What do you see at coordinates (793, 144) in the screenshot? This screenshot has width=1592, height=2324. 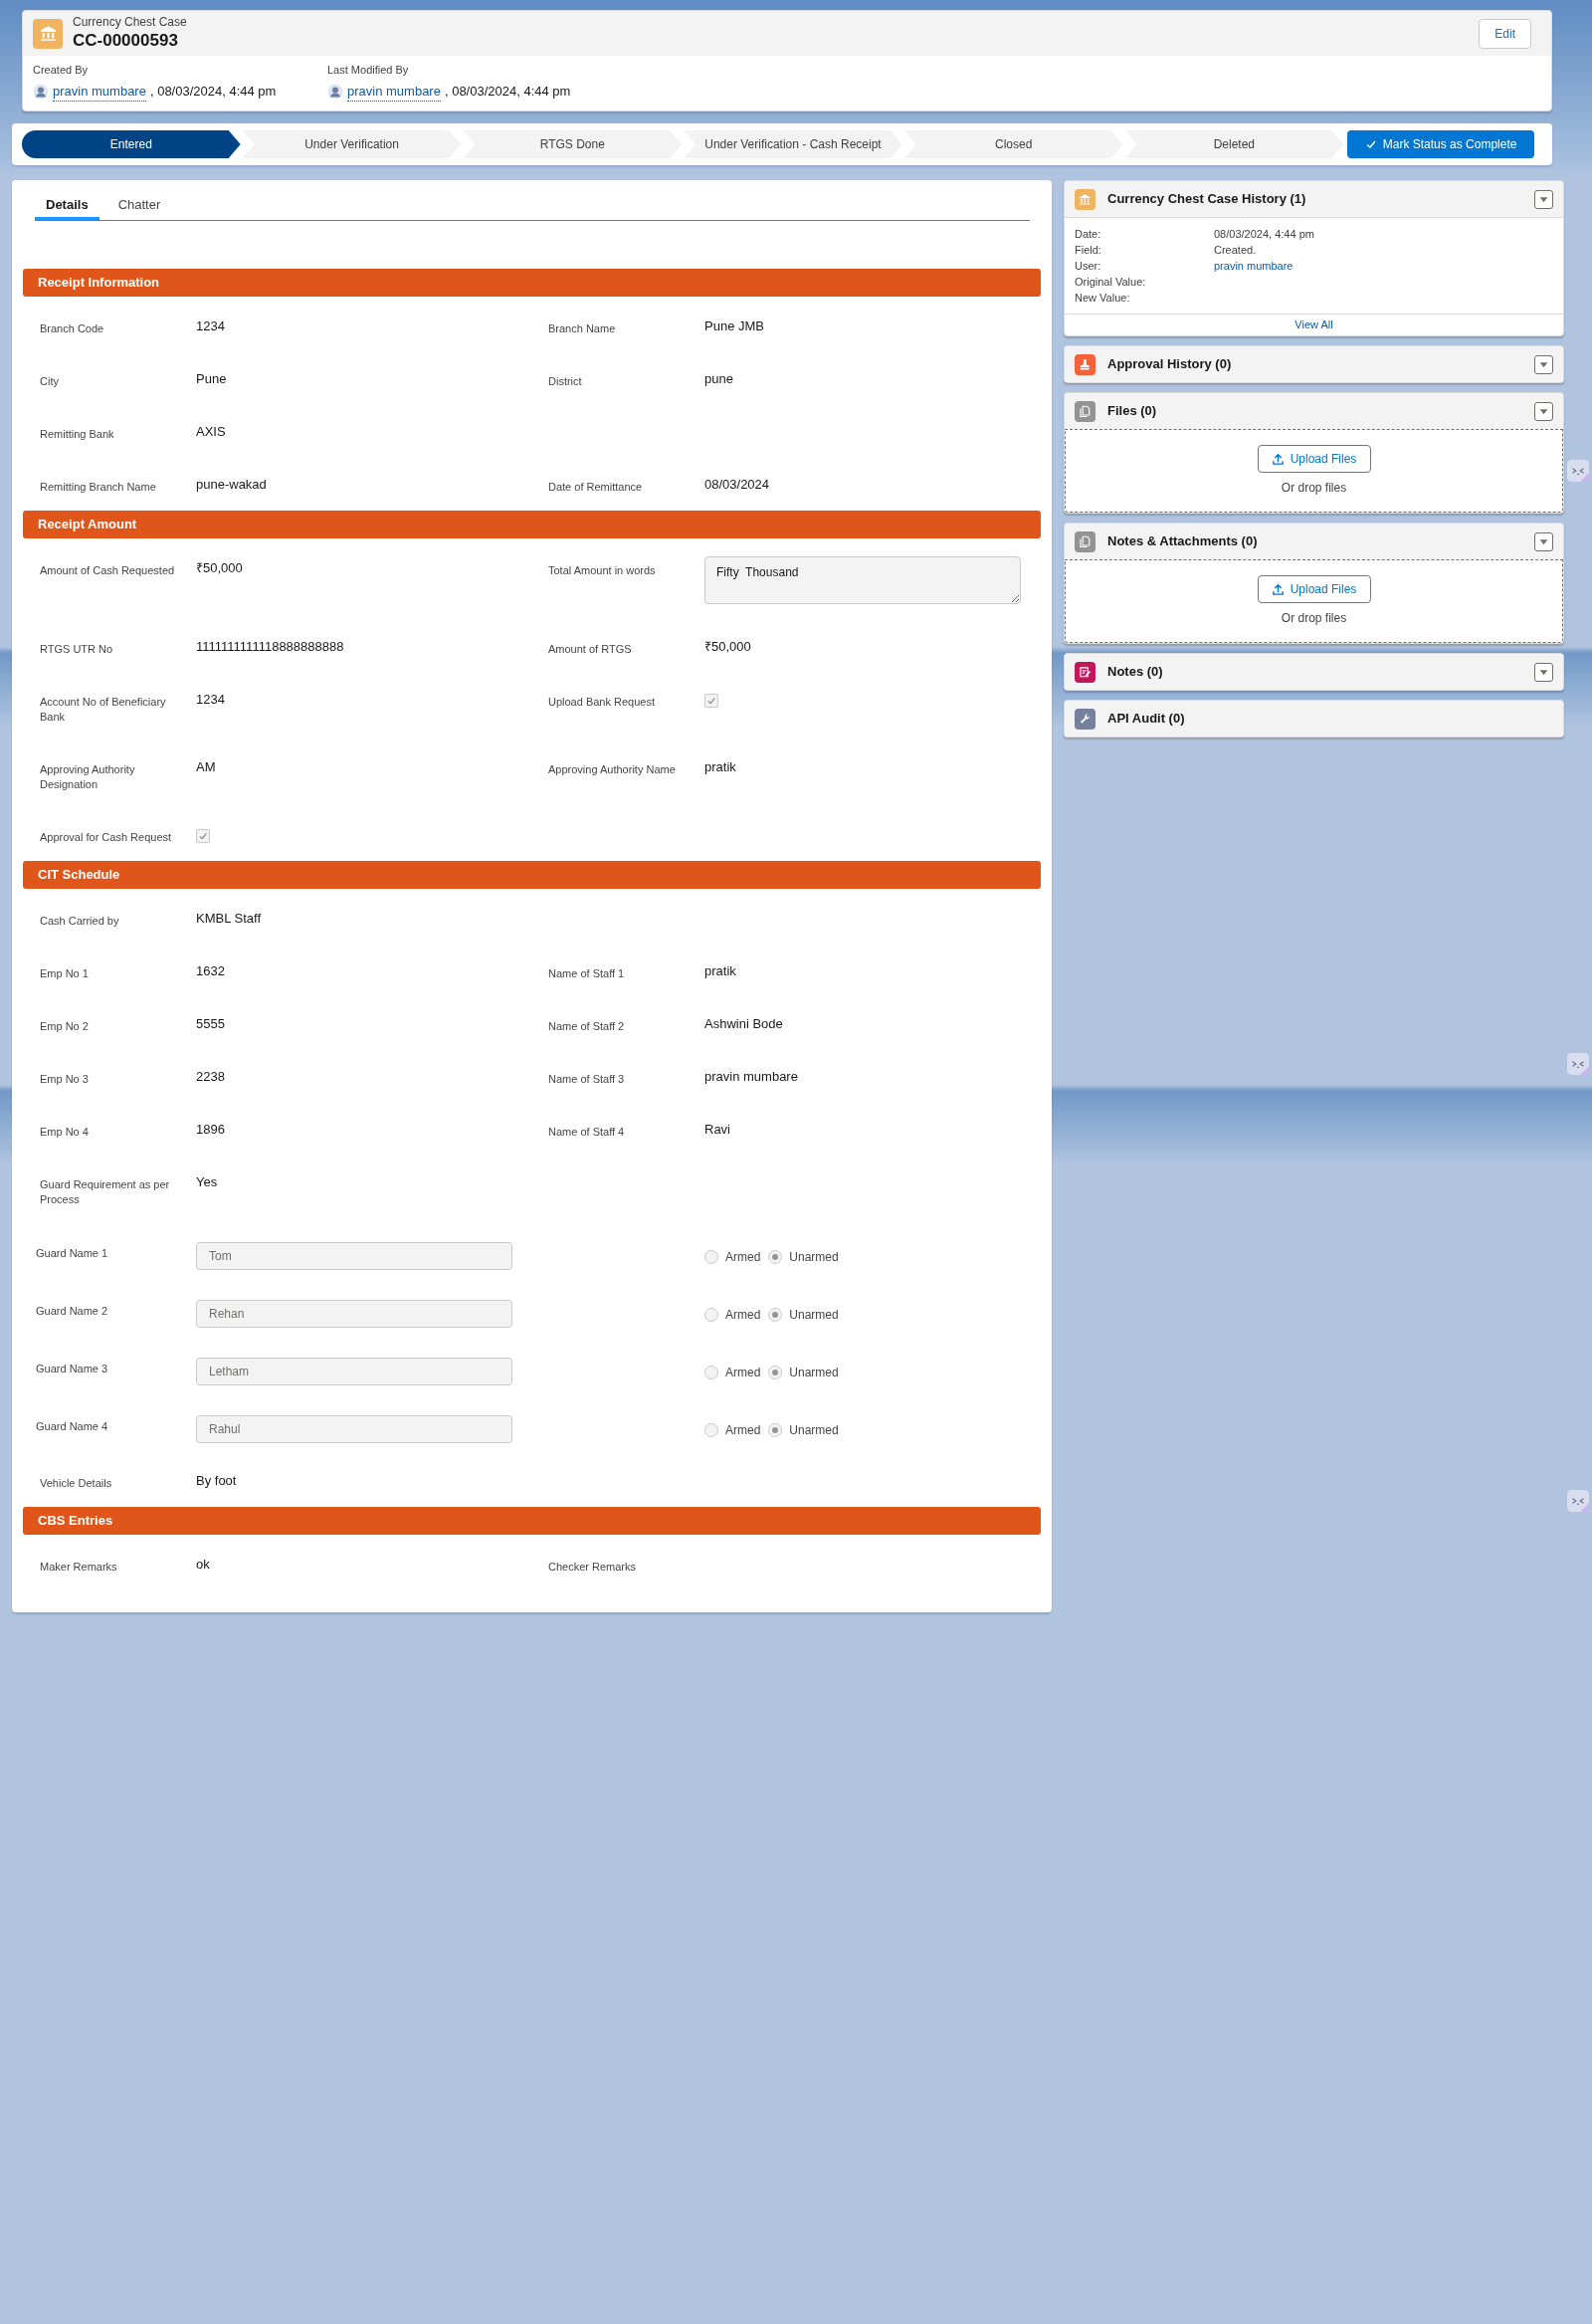 I see `path-stage: Under Verification - Cash Receipt` at bounding box center [793, 144].